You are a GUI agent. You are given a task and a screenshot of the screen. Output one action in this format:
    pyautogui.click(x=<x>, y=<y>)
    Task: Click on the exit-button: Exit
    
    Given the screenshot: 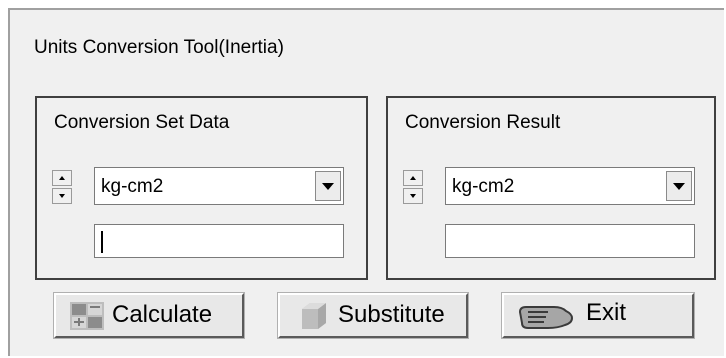 What is the action you would take?
    pyautogui.click(x=598, y=315)
    